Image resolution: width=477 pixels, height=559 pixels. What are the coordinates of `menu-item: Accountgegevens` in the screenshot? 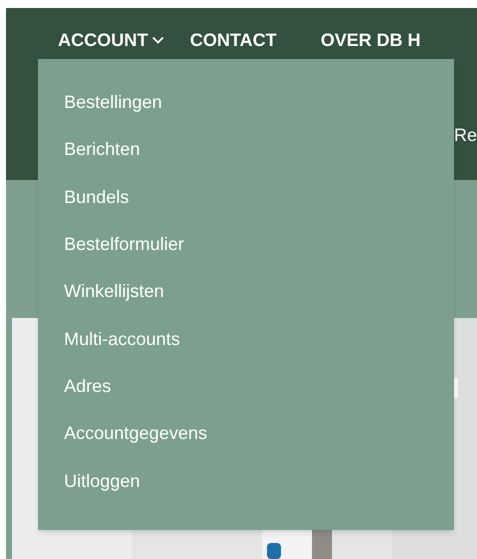 It's located at (246, 434).